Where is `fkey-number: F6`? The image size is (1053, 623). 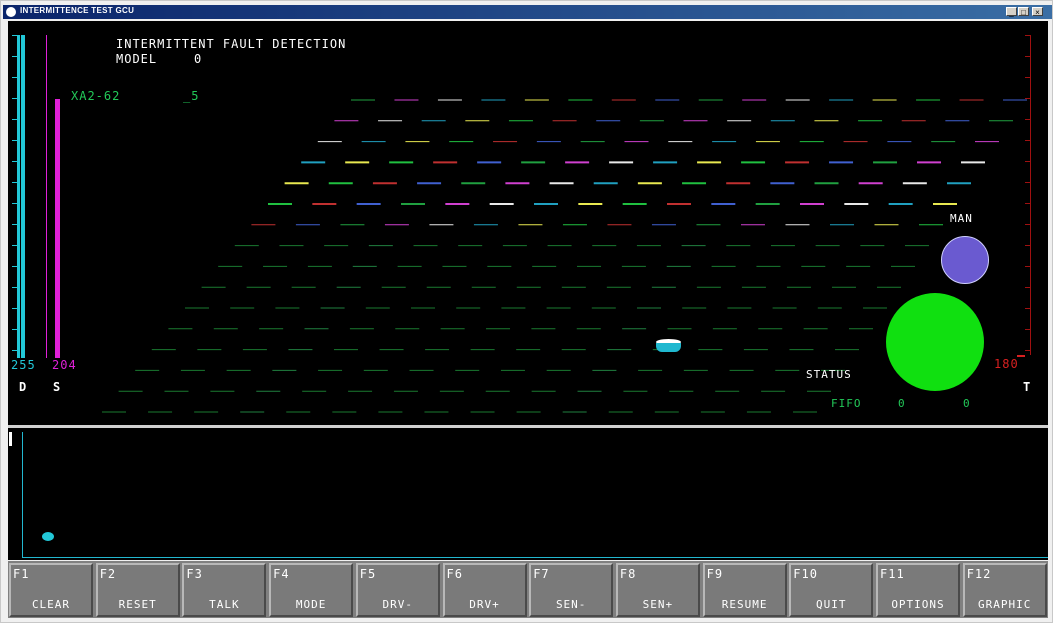 fkey-number: F6 is located at coordinates (454, 574).